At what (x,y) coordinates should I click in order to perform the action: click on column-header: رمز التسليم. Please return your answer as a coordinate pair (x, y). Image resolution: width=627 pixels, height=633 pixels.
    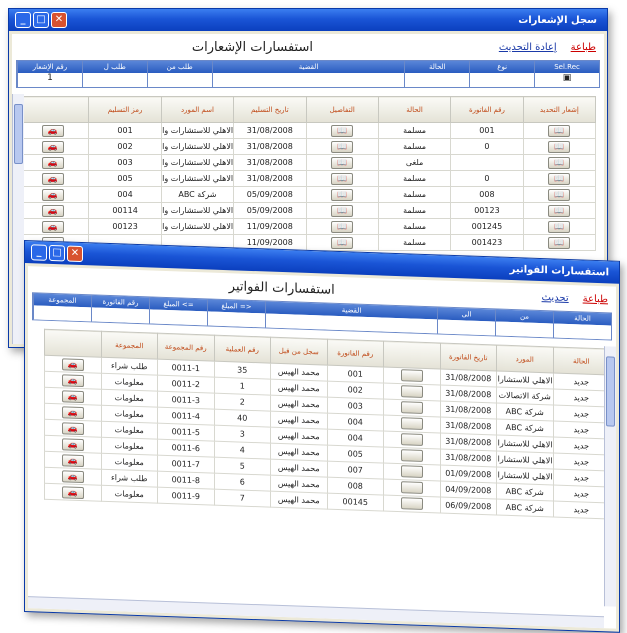
    Looking at the image, I should click on (125, 109).